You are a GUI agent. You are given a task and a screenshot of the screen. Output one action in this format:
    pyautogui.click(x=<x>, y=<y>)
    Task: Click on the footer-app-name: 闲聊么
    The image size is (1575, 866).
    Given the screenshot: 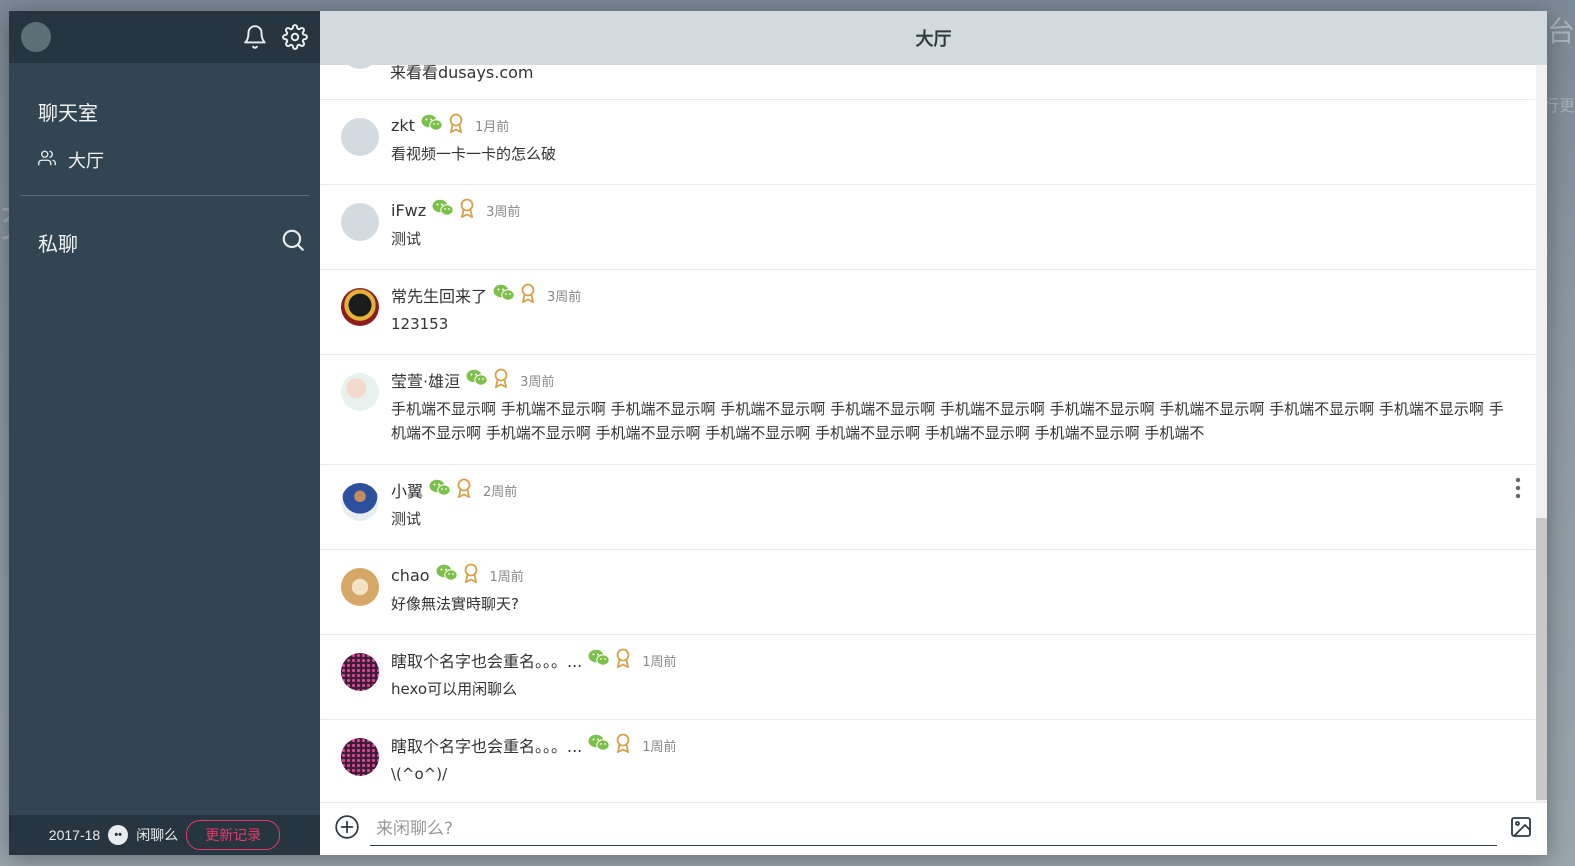 What is the action you would take?
    pyautogui.click(x=157, y=835)
    